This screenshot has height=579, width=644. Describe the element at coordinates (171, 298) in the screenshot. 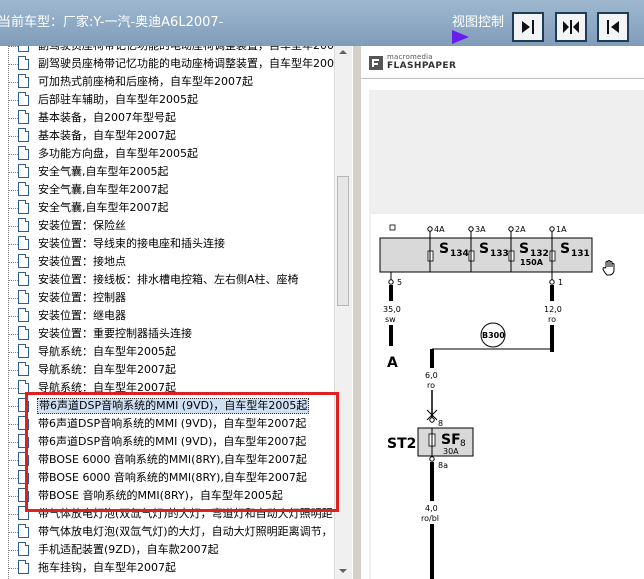

I see `tree-item: 安装位置：控制器` at that location.